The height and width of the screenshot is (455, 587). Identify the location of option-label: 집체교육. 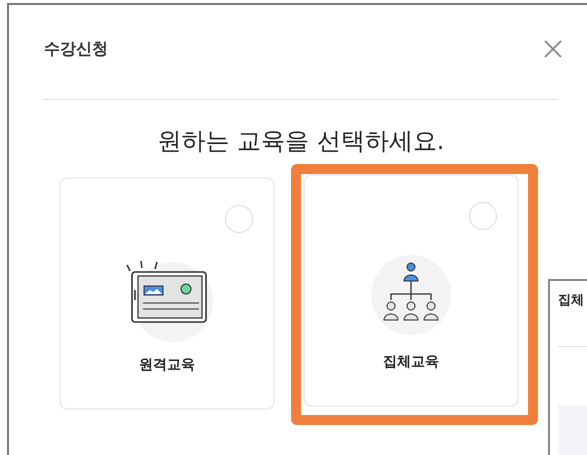
(411, 362).